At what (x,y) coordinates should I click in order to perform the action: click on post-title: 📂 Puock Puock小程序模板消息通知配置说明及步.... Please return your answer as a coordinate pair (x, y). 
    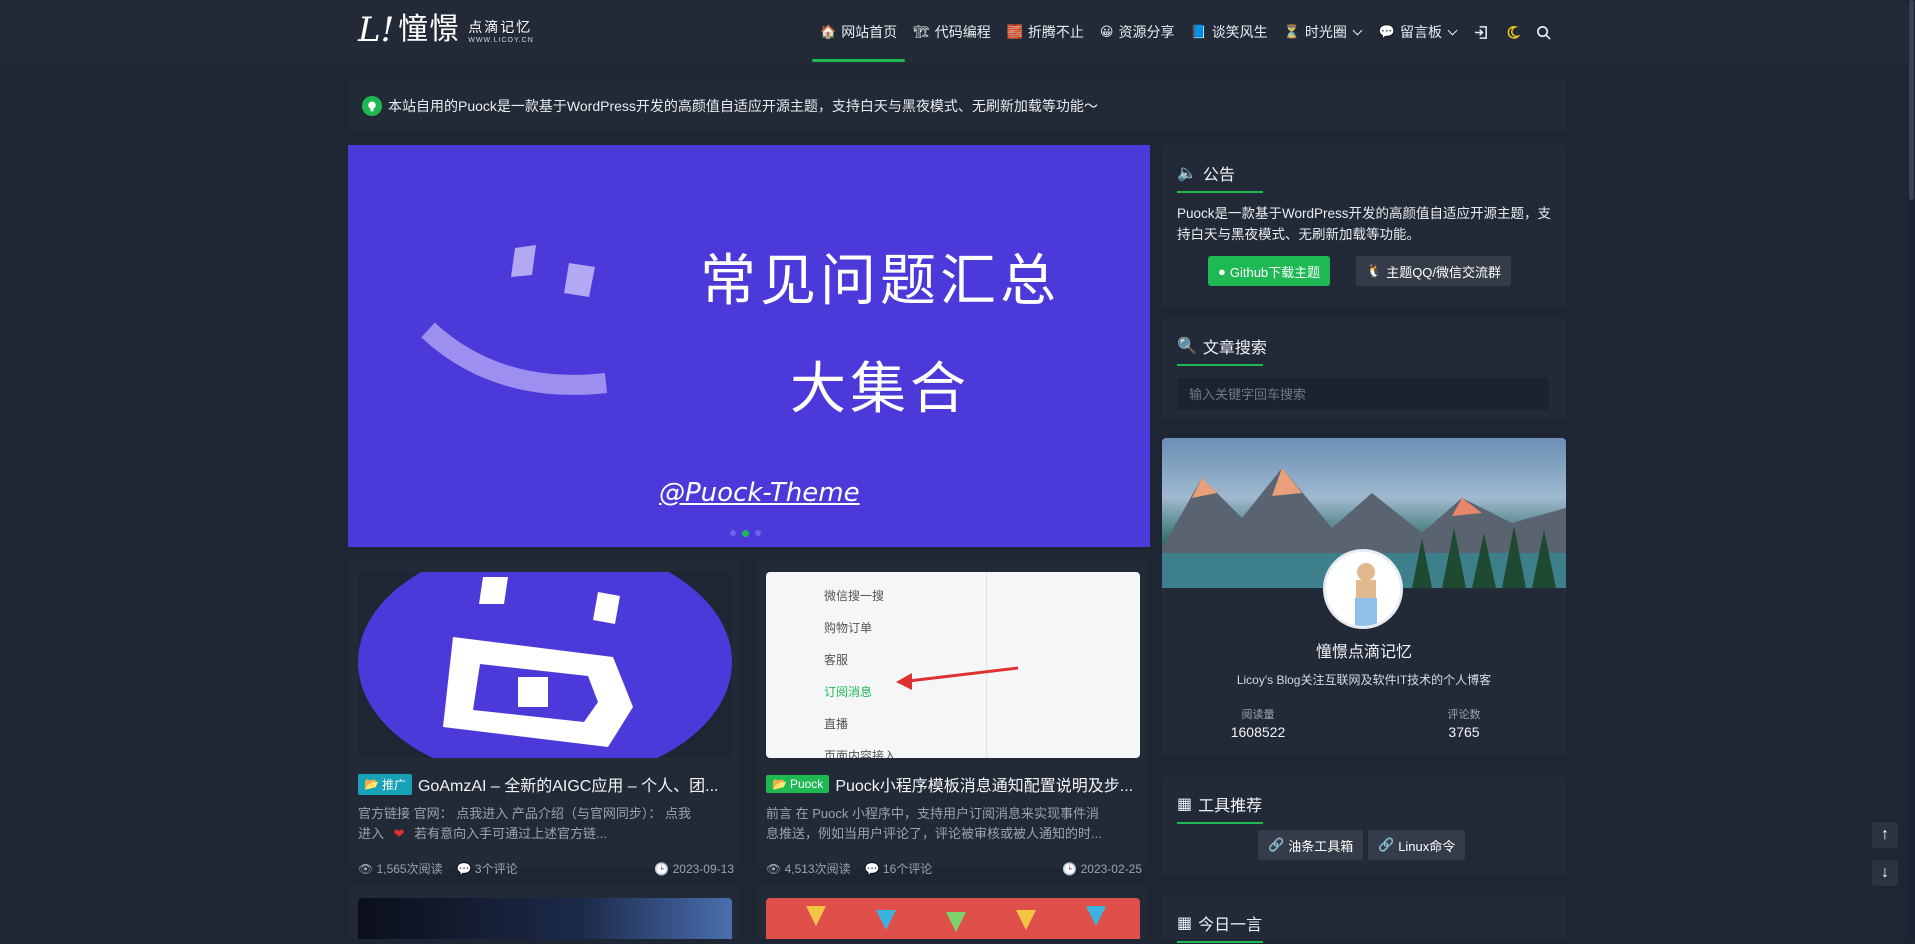
    Looking at the image, I should click on (954, 784).